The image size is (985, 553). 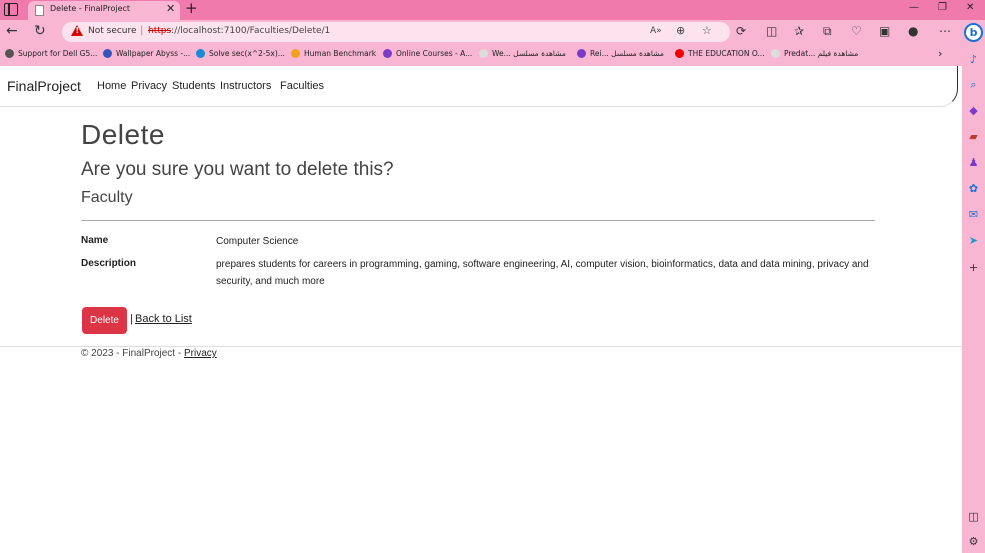 What do you see at coordinates (44, 86) in the screenshot?
I see `navbar-brand: FinalProject` at bounding box center [44, 86].